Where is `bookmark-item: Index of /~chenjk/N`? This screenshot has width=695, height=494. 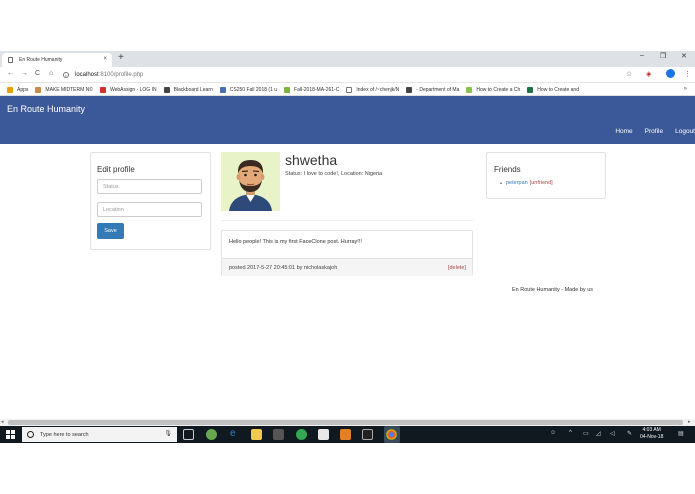 bookmark-item: Index of /~chenjk/N is located at coordinates (372, 89).